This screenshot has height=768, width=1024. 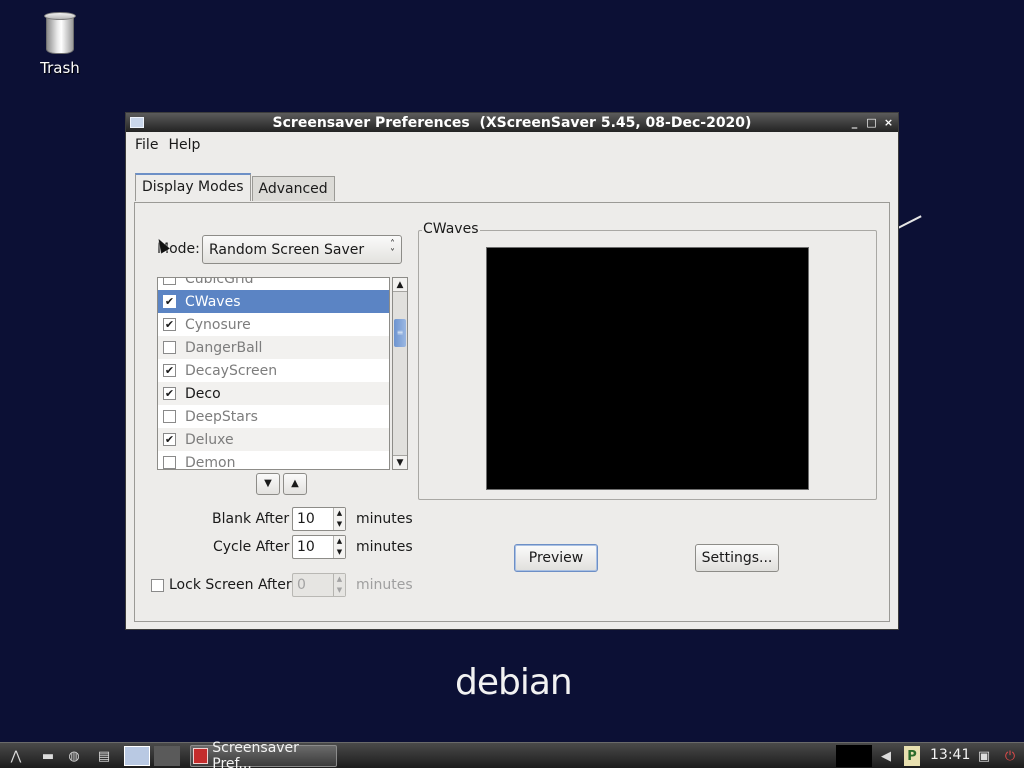 I want to click on tab-display-modes: Display Modes, so click(x=193, y=187).